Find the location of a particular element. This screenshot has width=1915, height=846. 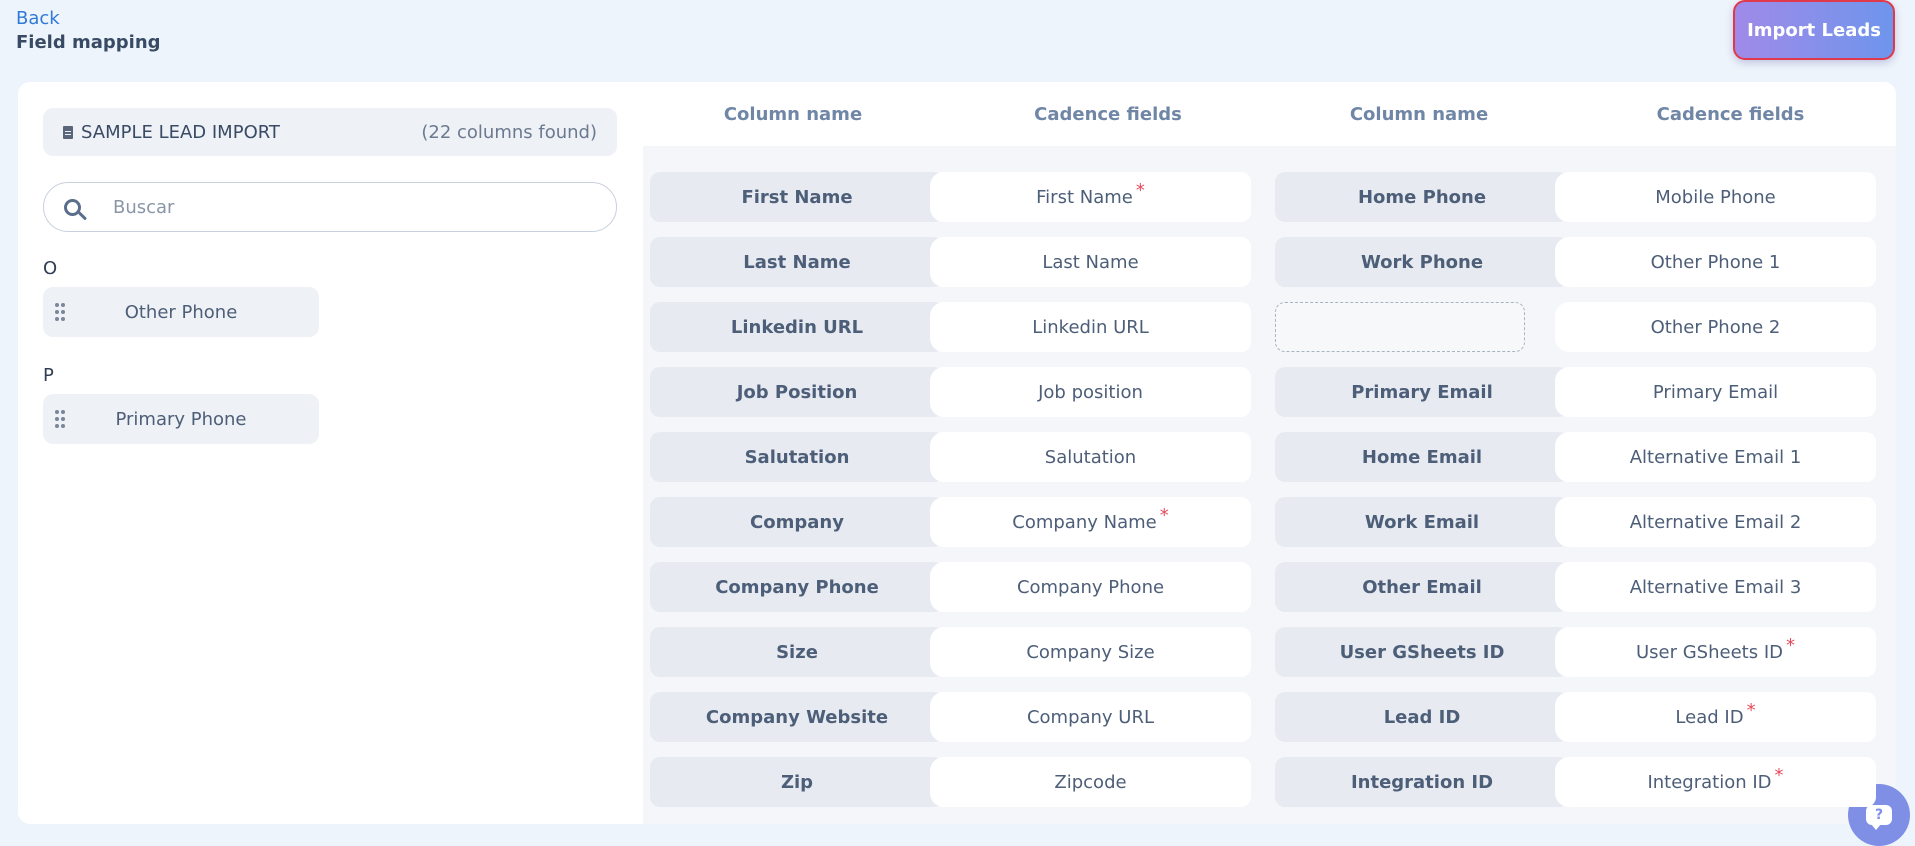

mapped-column-pill: Home Email is located at coordinates (1422, 457).